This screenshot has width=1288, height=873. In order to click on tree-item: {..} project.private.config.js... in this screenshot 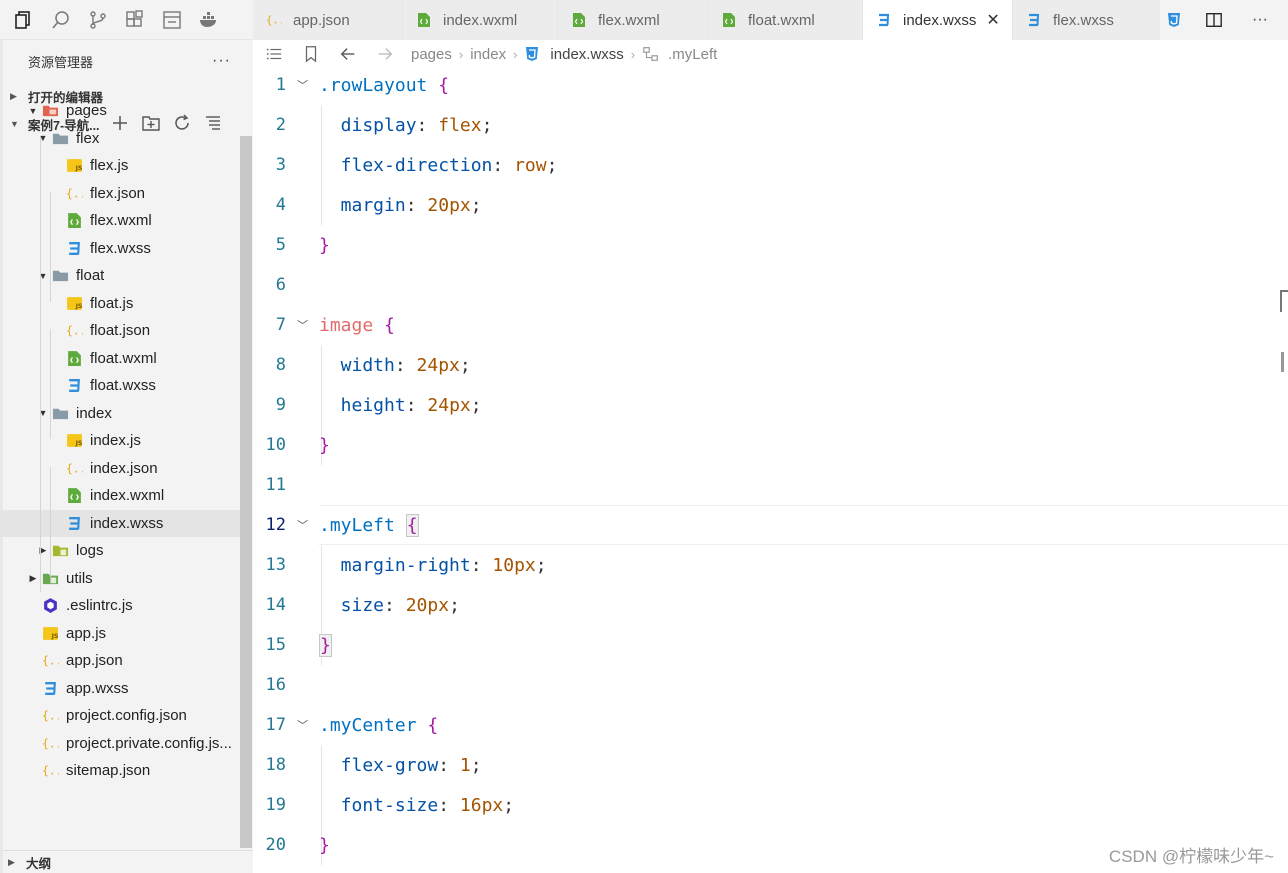, I will do `click(118, 744)`.